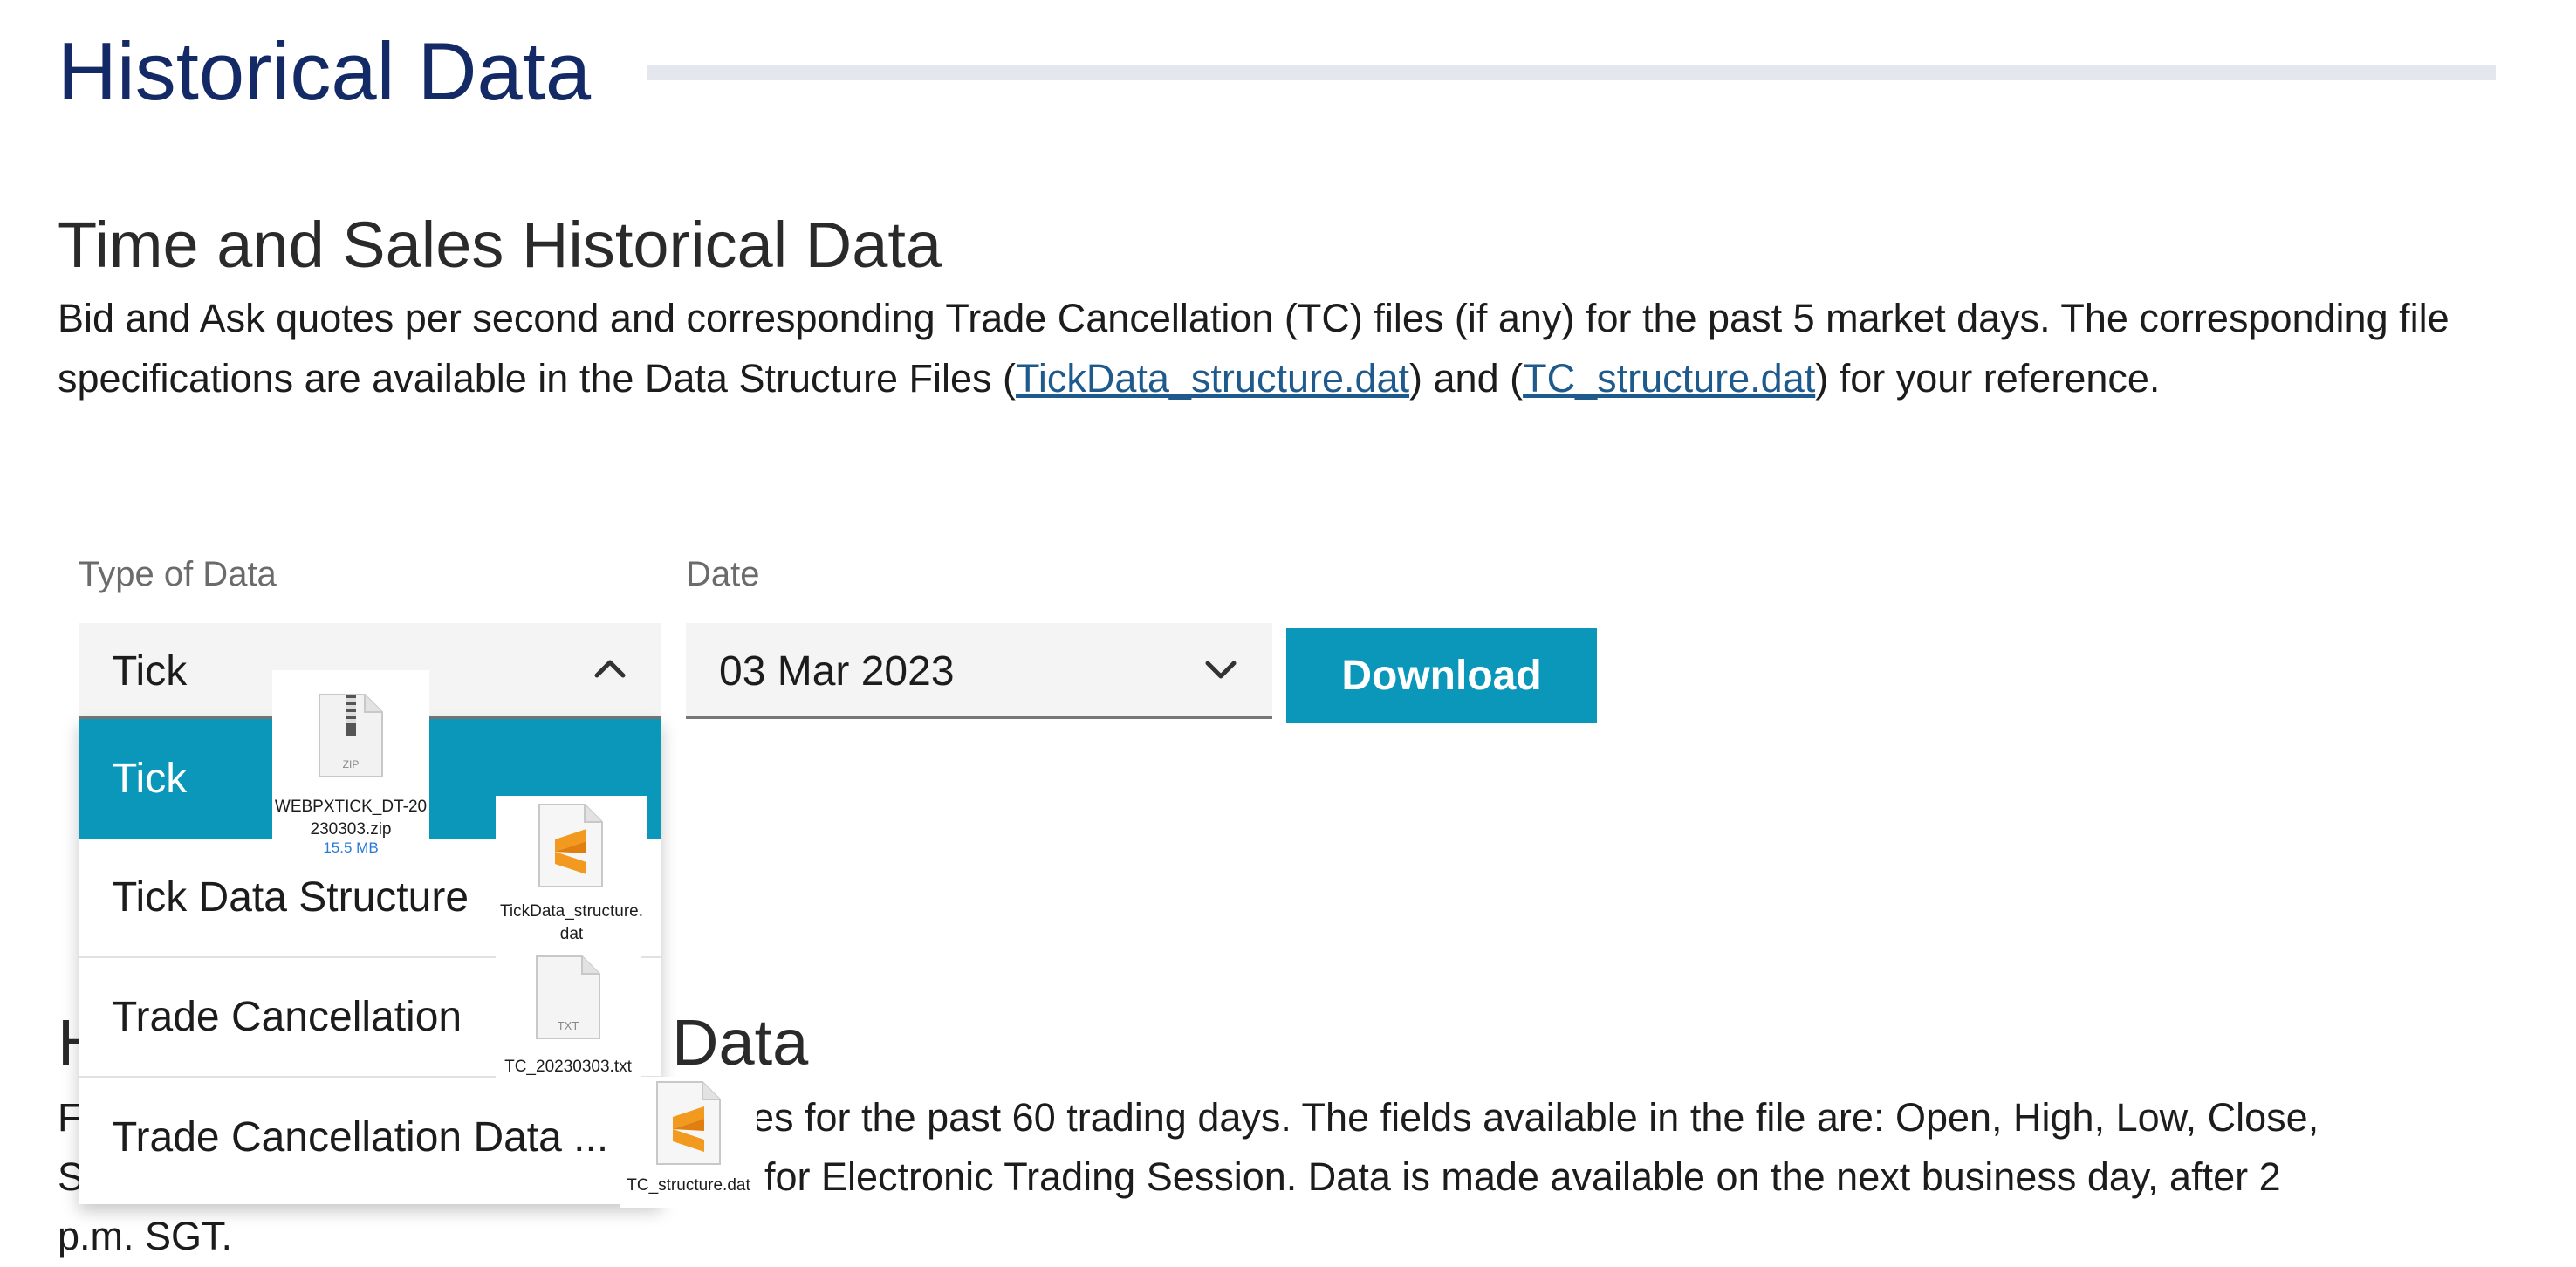 The height and width of the screenshot is (1267, 2576). What do you see at coordinates (1572, 72) in the screenshot?
I see `title-divider` at bounding box center [1572, 72].